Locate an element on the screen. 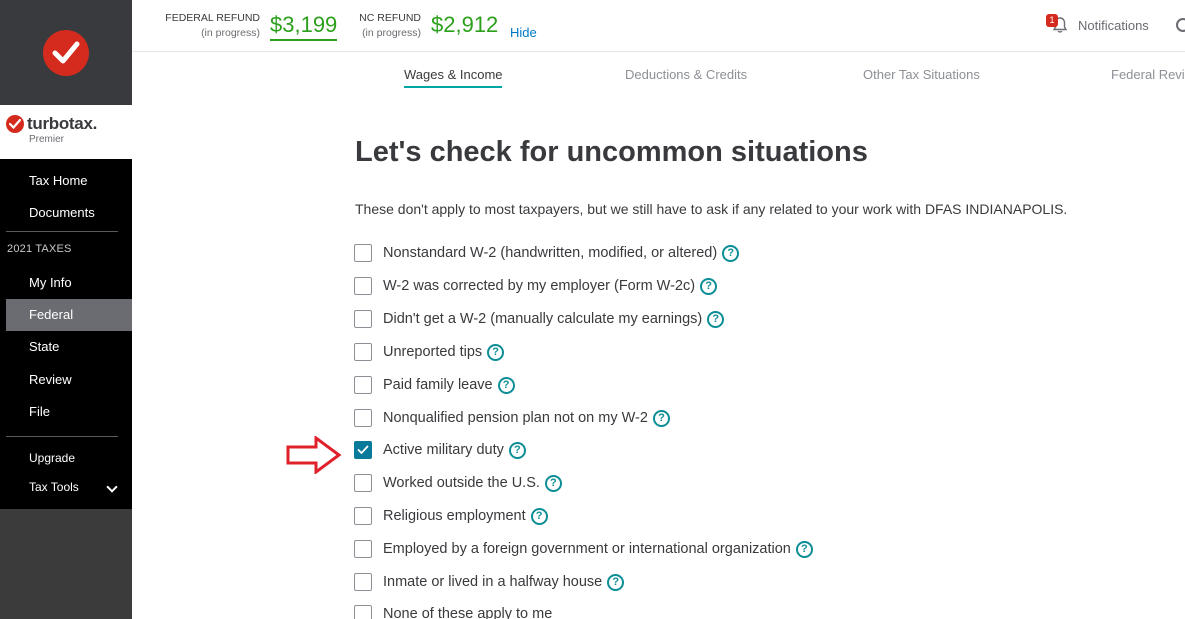 This screenshot has height=619, width=1185. option-active-military-duty: Active military duty ? is located at coordinates (440, 450).